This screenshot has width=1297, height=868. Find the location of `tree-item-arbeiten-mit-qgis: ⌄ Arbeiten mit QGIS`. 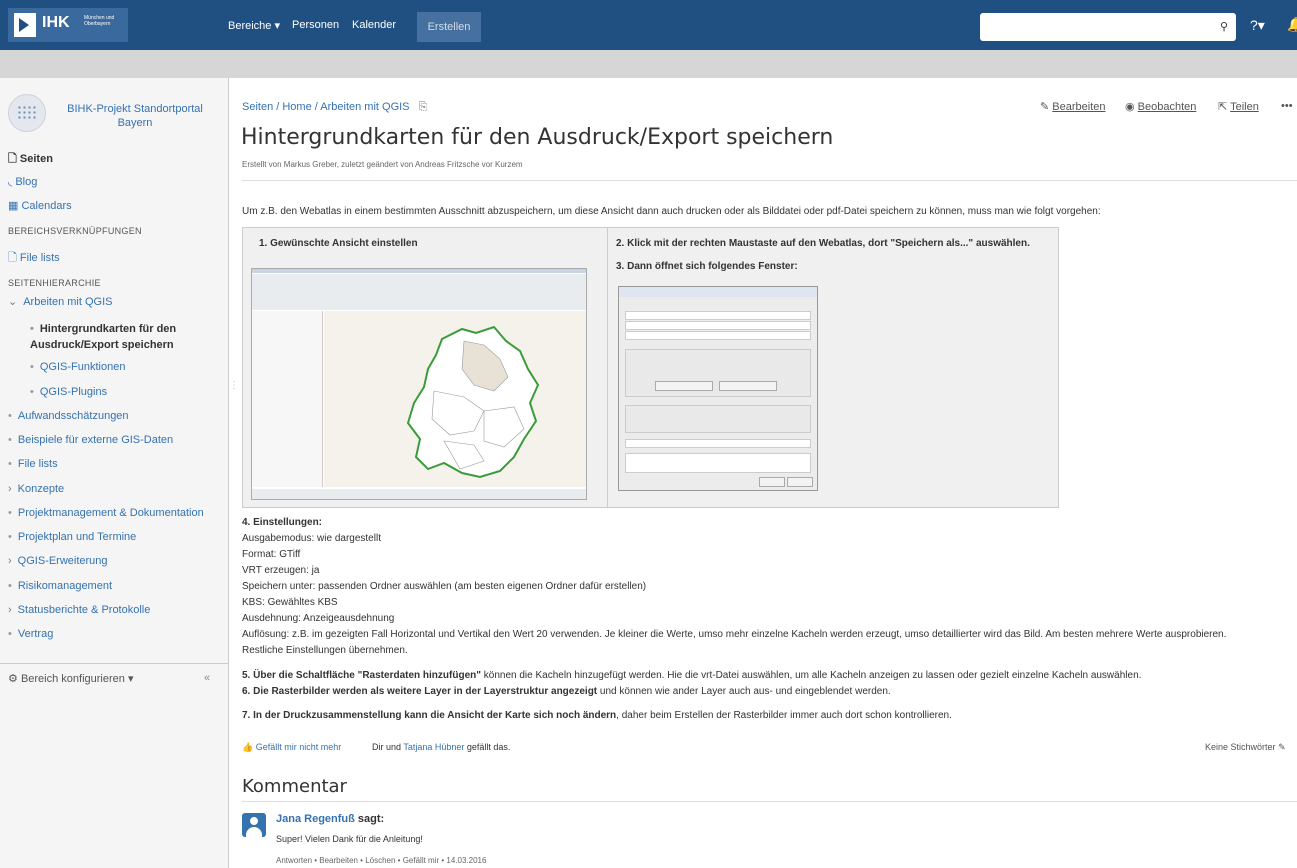

tree-item-arbeiten-mit-qgis: ⌄ Arbeiten mit QGIS is located at coordinates (60, 301).